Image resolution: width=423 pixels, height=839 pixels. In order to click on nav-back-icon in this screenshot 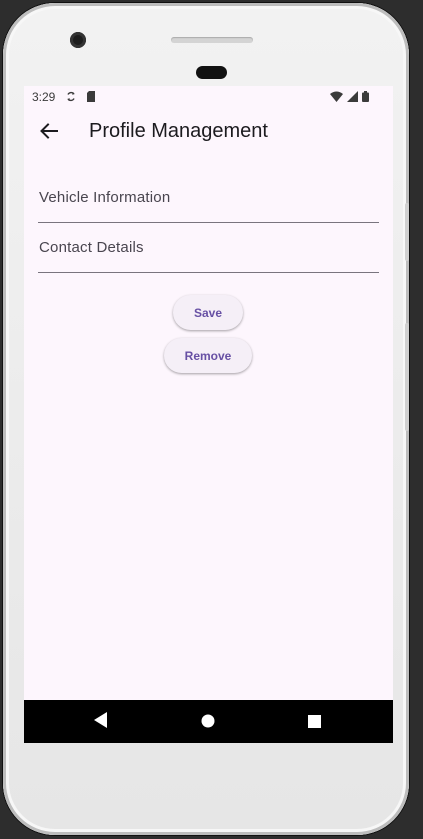, I will do `click(101, 722)`.